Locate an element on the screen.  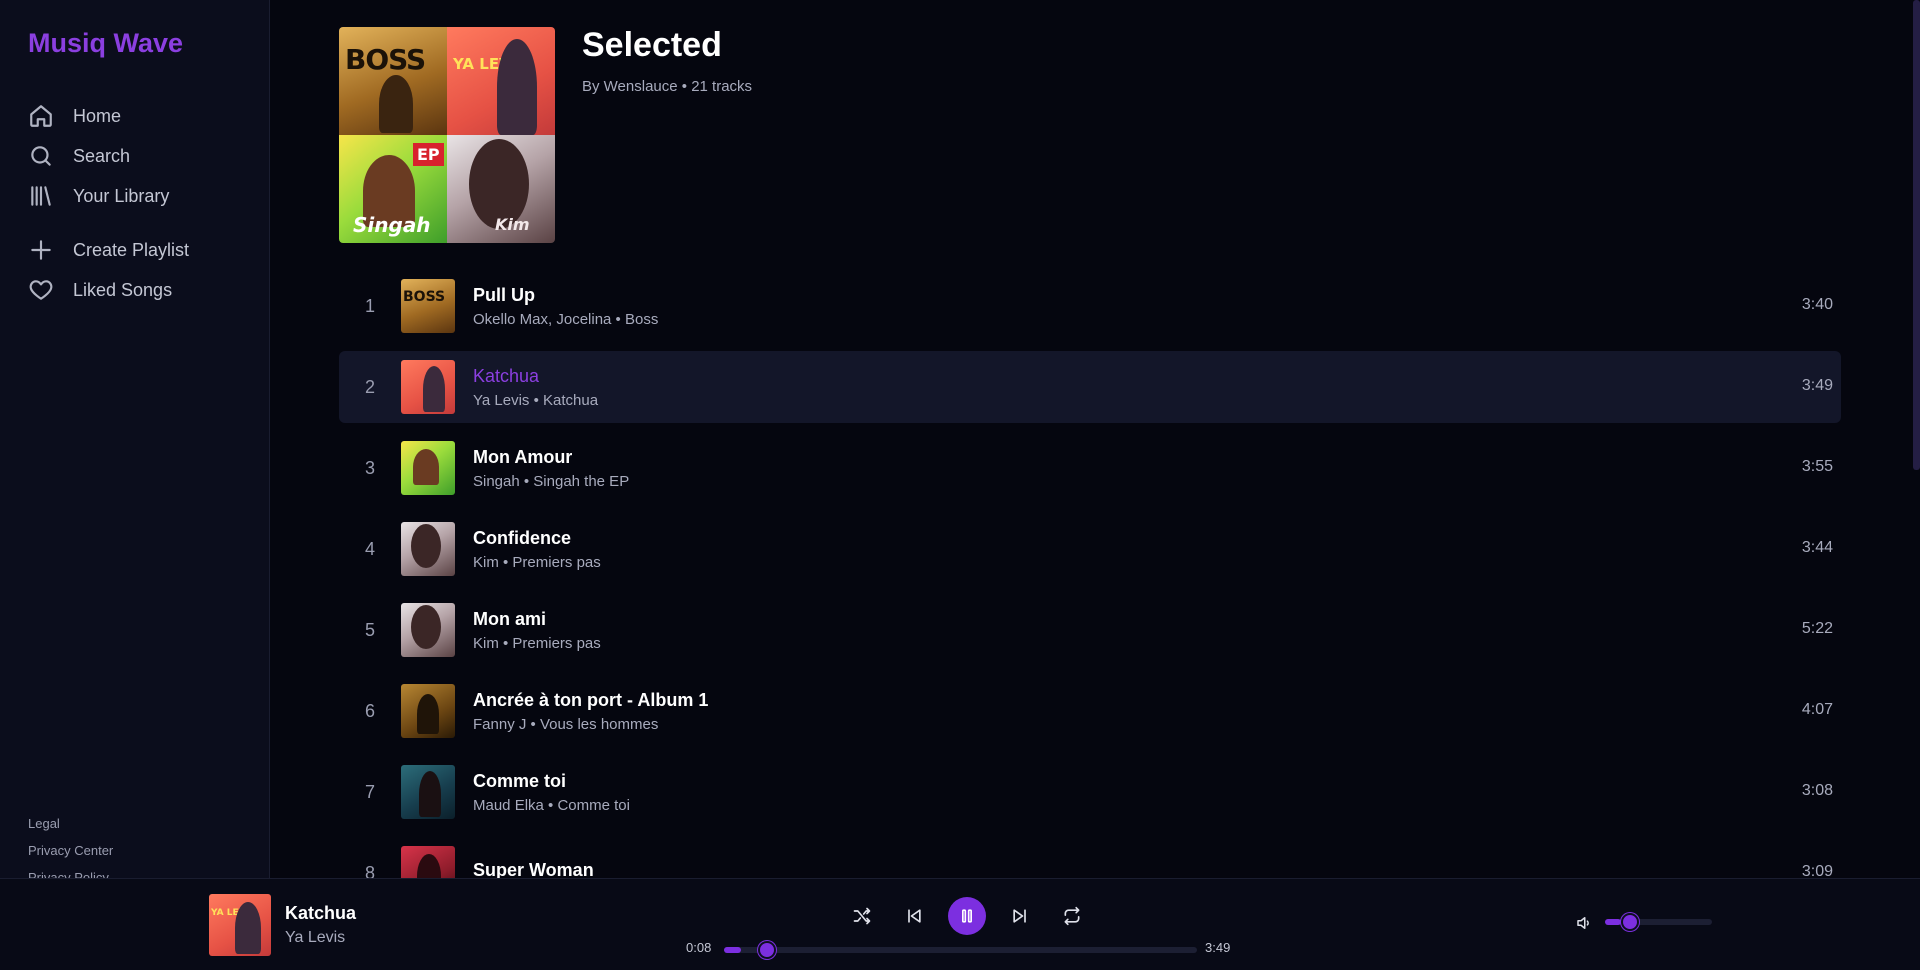
brand-logo: Musiq Wave is located at coordinates (105, 43).